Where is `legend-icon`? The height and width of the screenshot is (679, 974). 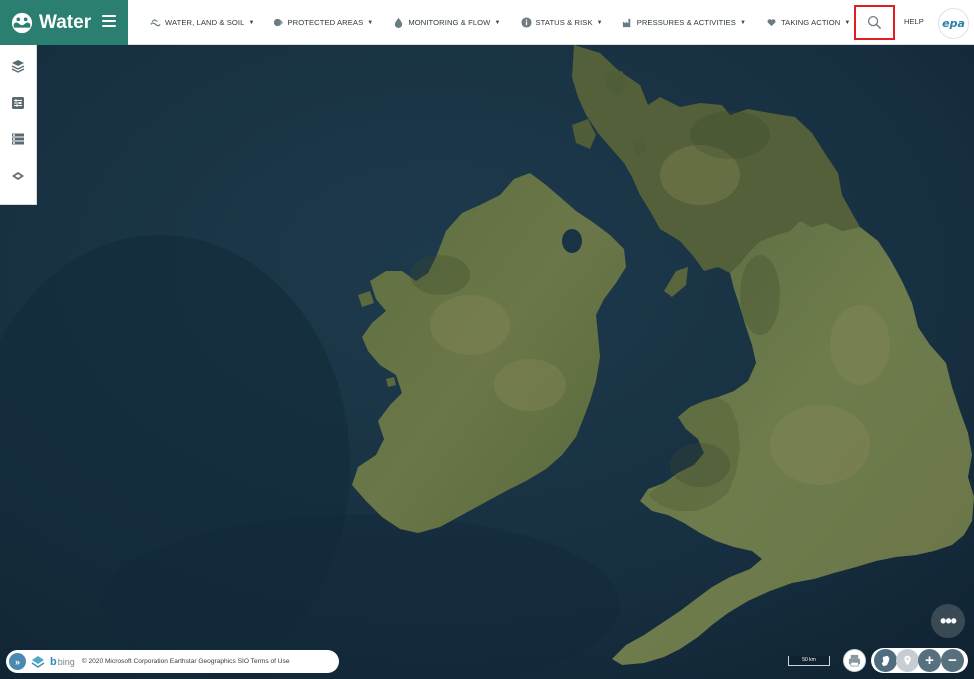
legend-icon is located at coordinates (18, 139).